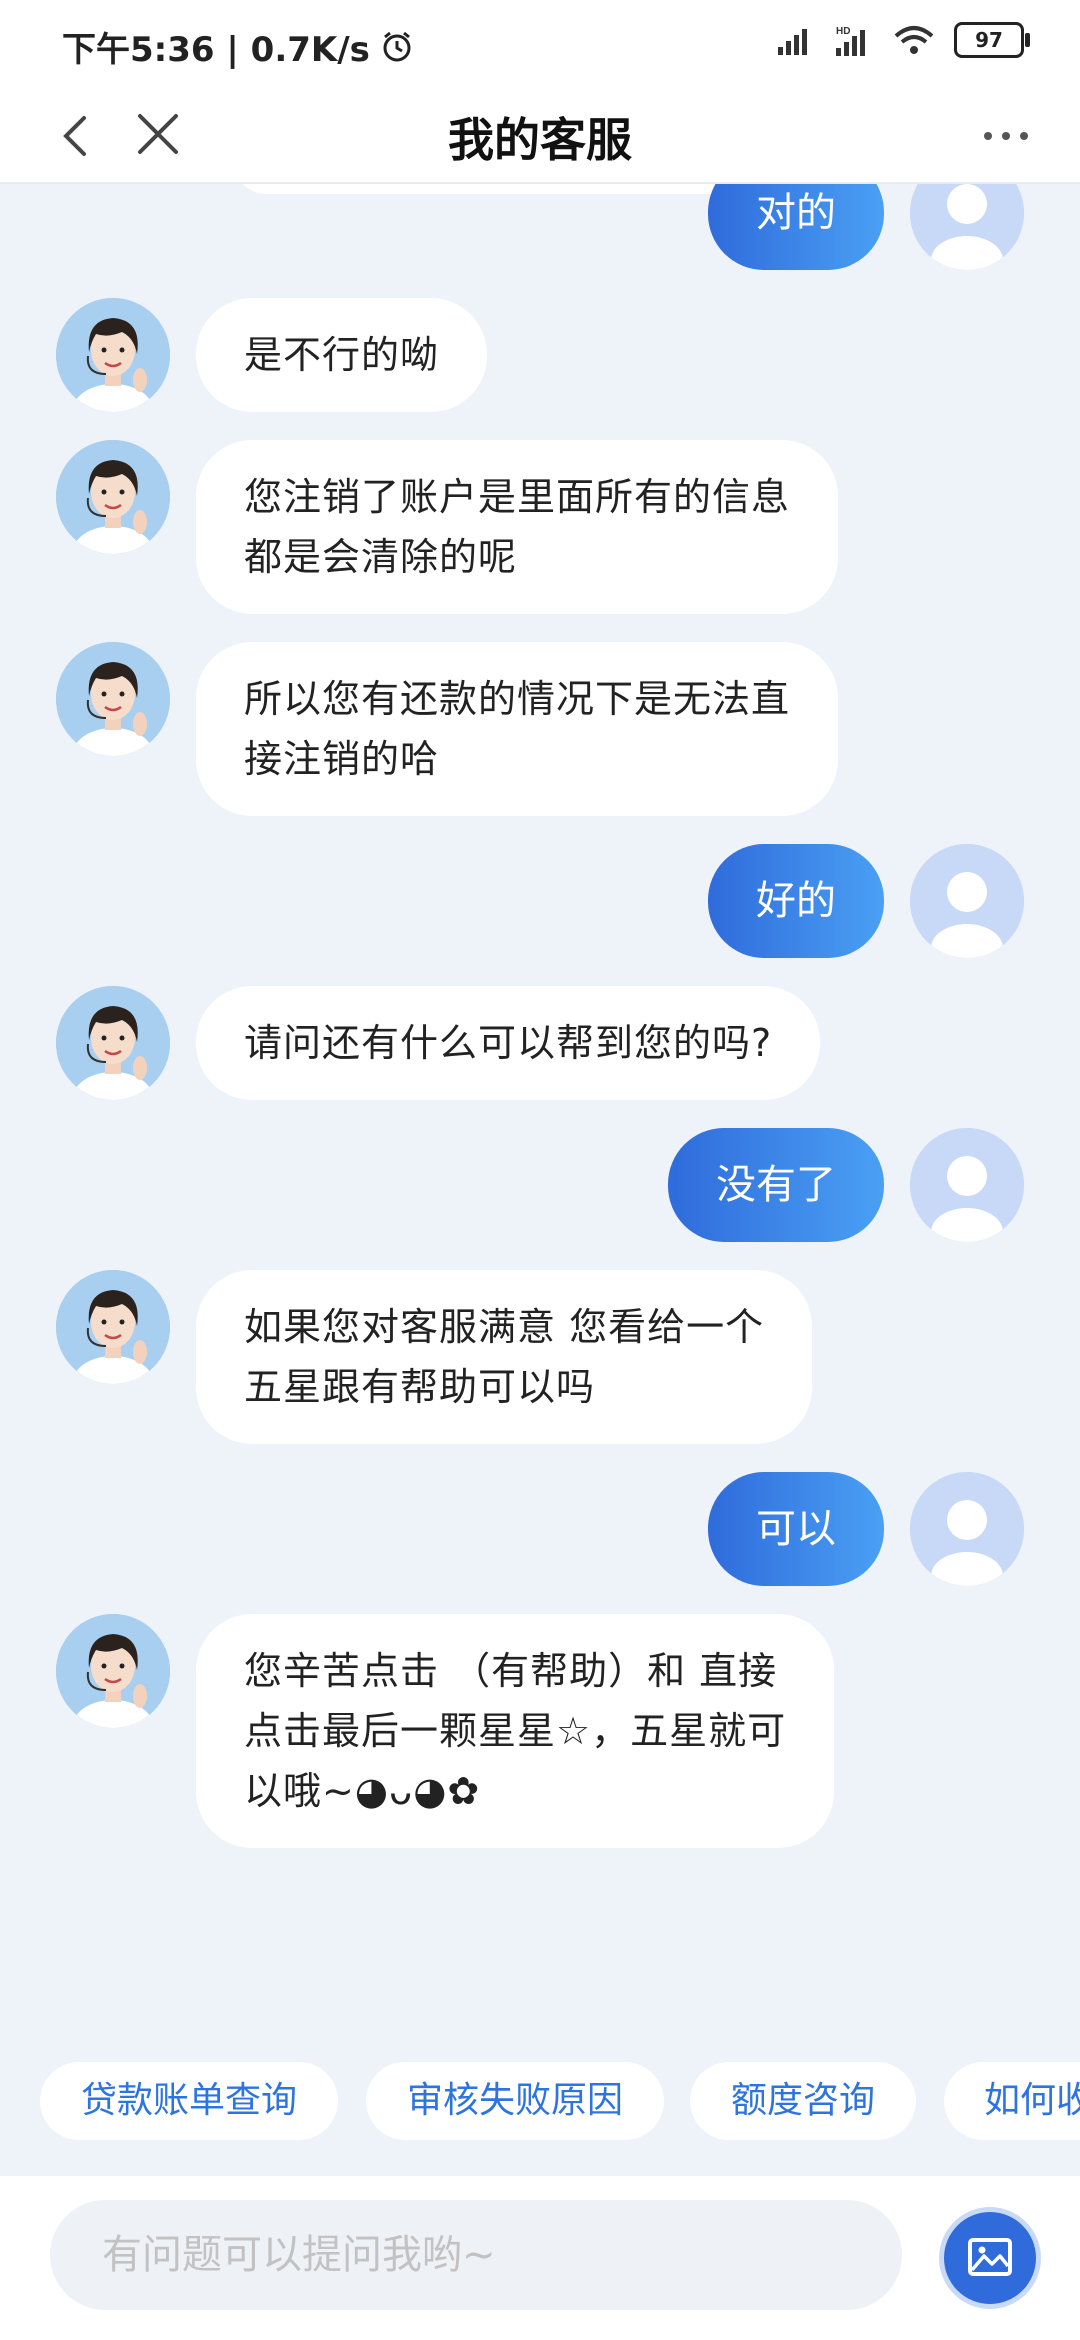 The image size is (1080, 2340). Describe the element at coordinates (914, 40) in the screenshot. I see `wifi-icon` at that location.